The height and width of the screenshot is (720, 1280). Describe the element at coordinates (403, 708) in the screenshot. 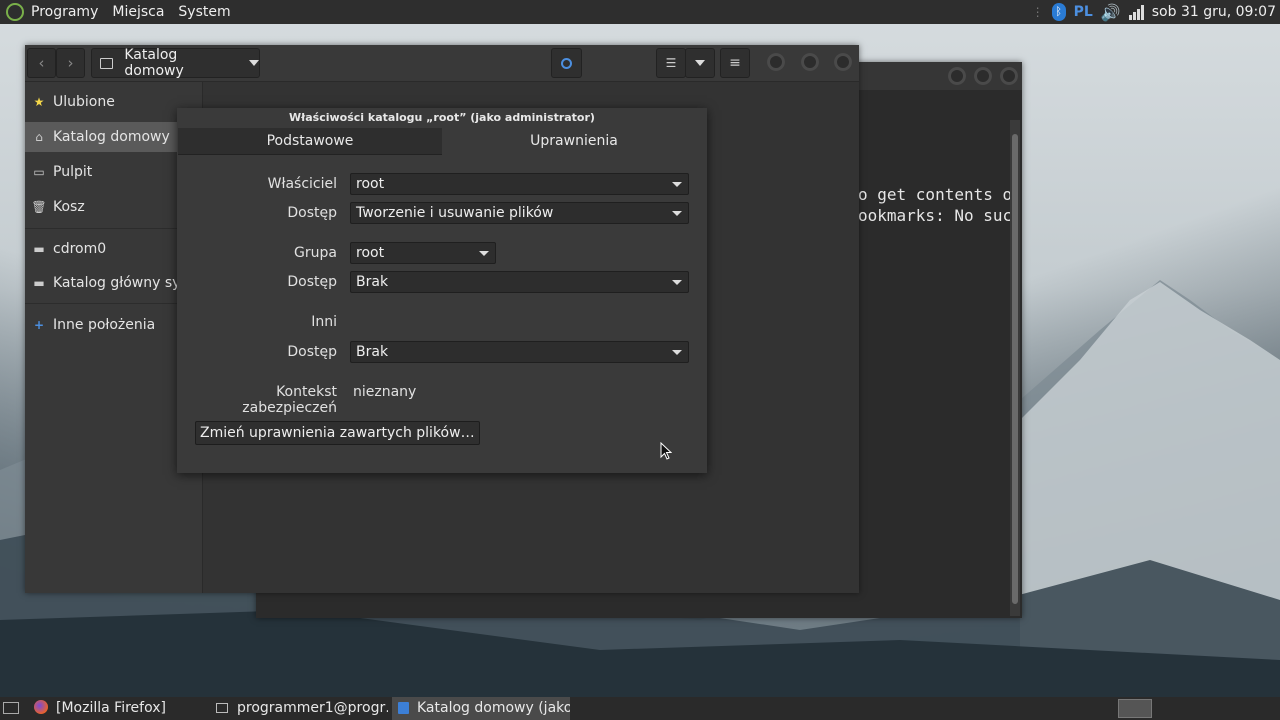

I see `folder-icon` at that location.